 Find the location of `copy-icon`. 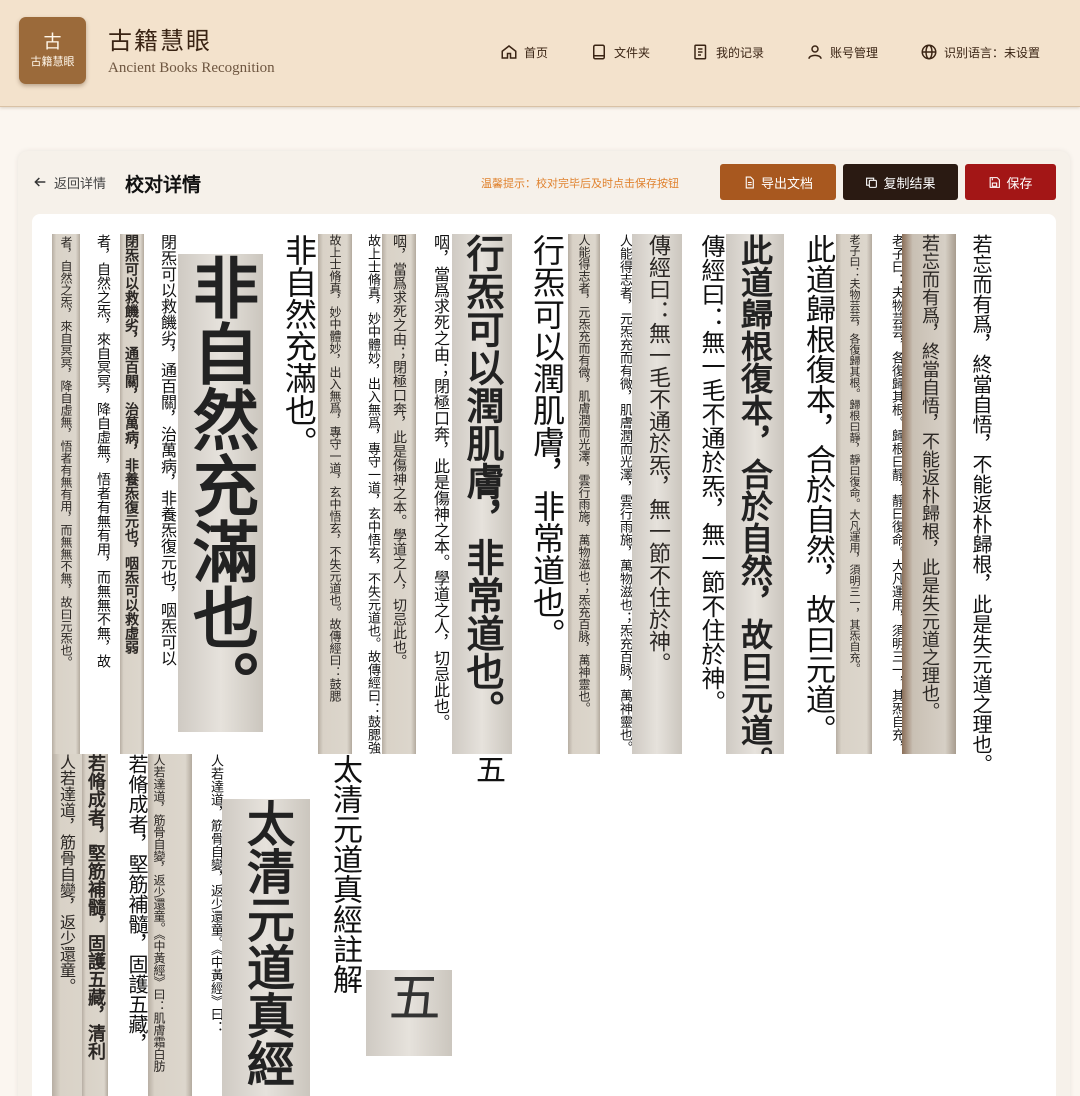

copy-icon is located at coordinates (872, 182).